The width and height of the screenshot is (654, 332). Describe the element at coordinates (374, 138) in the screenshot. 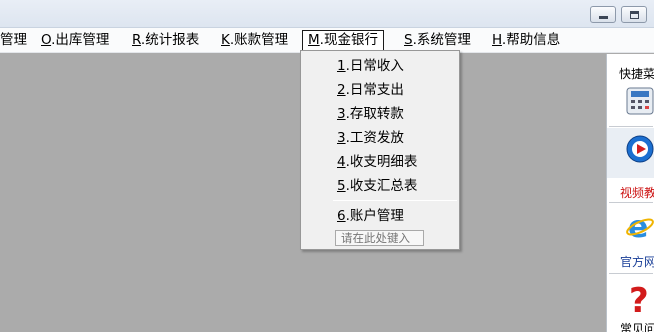

I see `option-label: .工资发放` at that location.